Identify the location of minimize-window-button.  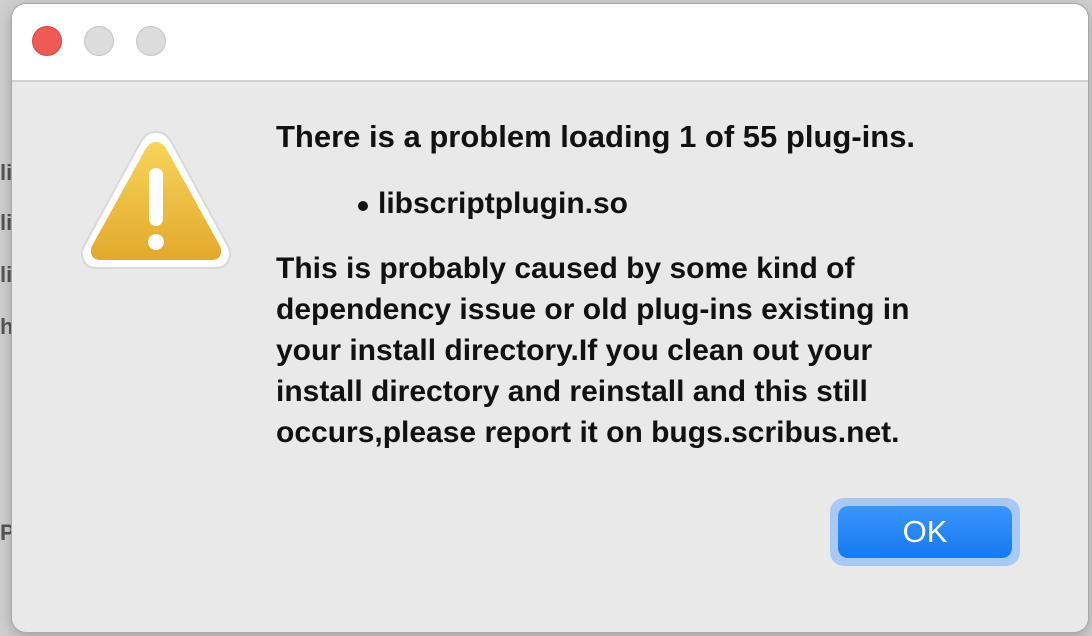
(99, 41).